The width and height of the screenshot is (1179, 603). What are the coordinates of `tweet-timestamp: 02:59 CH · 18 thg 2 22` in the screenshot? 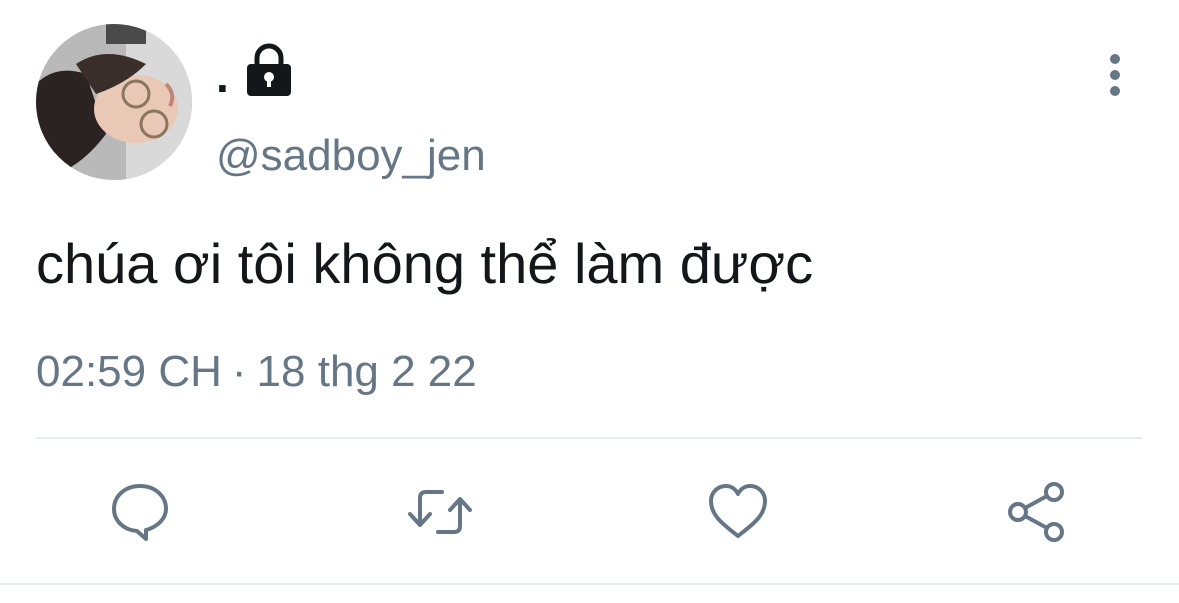 It's located at (256, 372).